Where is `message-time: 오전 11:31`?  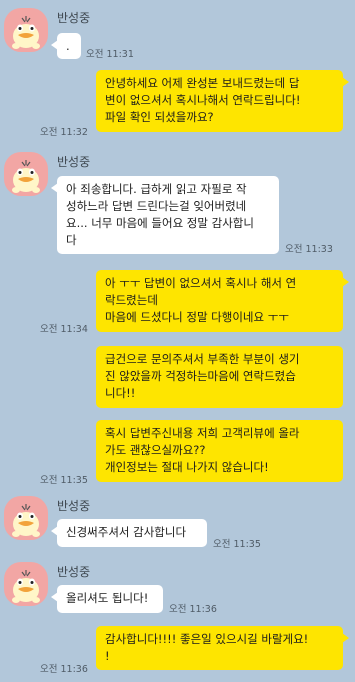 message-time: 오전 11:31 is located at coordinates (110, 54).